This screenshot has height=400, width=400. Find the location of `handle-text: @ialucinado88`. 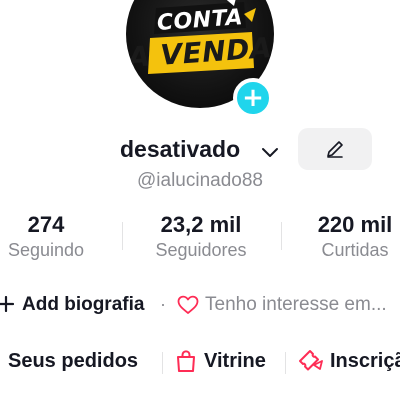

handle-text: @ialucinado88 is located at coordinates (200, 180).